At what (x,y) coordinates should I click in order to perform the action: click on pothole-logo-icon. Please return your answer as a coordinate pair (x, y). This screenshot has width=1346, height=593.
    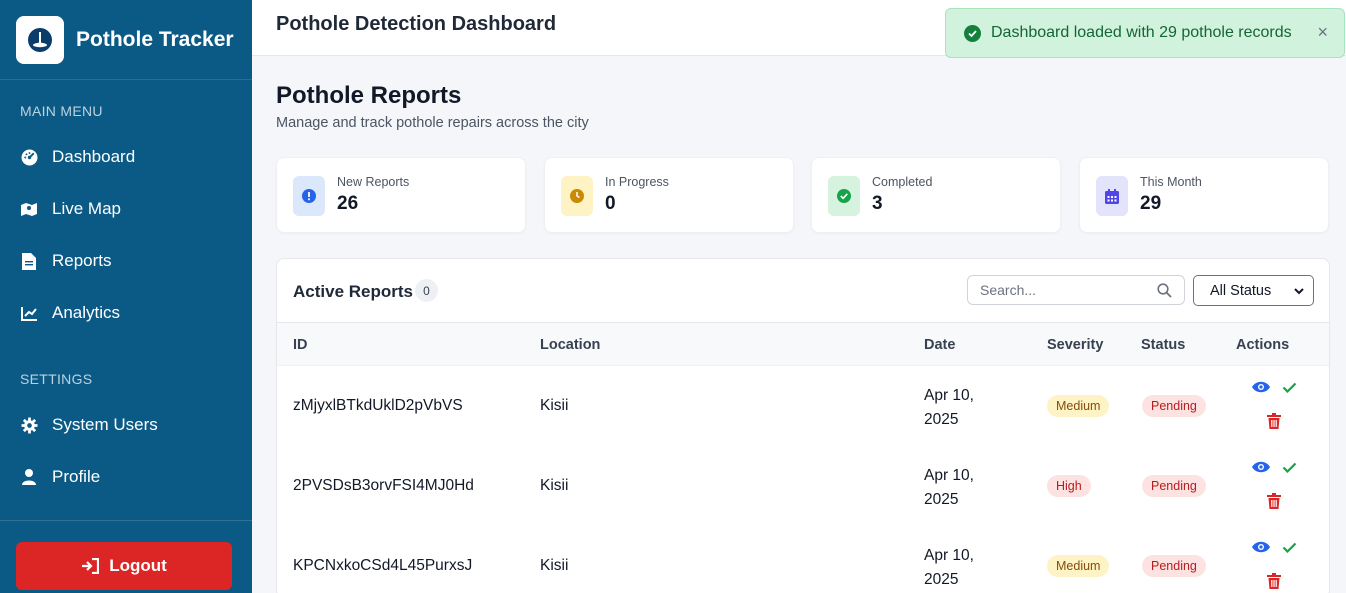
    Looking at the image, I should click on (40, 39).